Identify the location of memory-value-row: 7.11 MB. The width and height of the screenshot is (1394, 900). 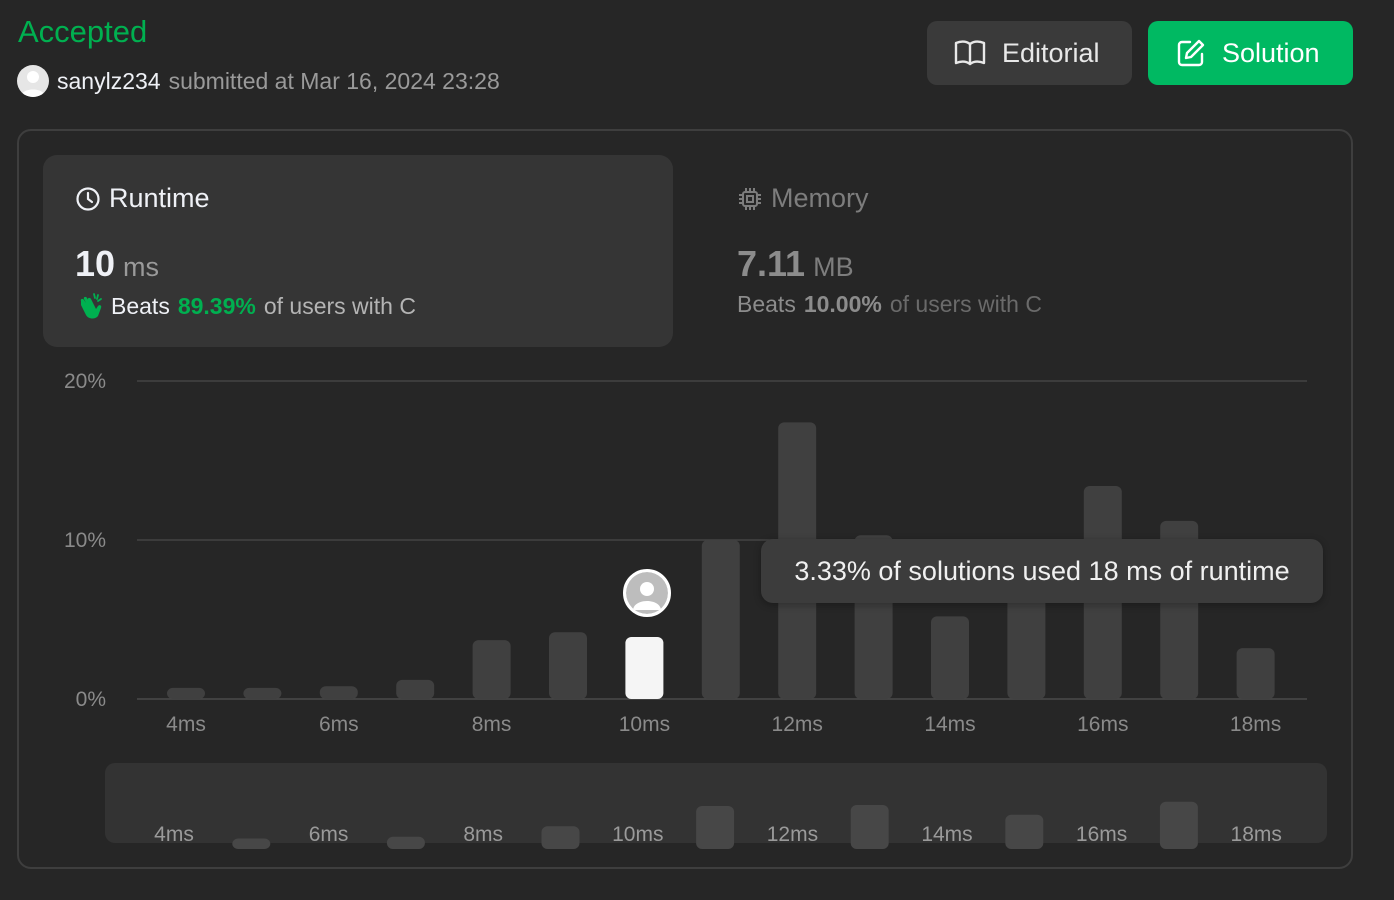
(795, 264).